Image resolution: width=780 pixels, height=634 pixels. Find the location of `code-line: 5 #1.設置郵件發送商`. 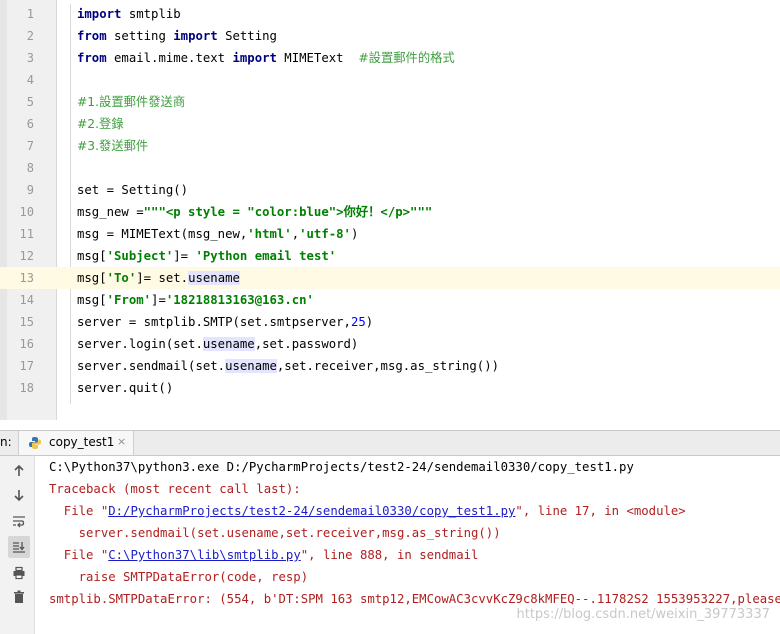

code-line: 5 #1.設置郵件發送商 is located at coordinates (390, 102).